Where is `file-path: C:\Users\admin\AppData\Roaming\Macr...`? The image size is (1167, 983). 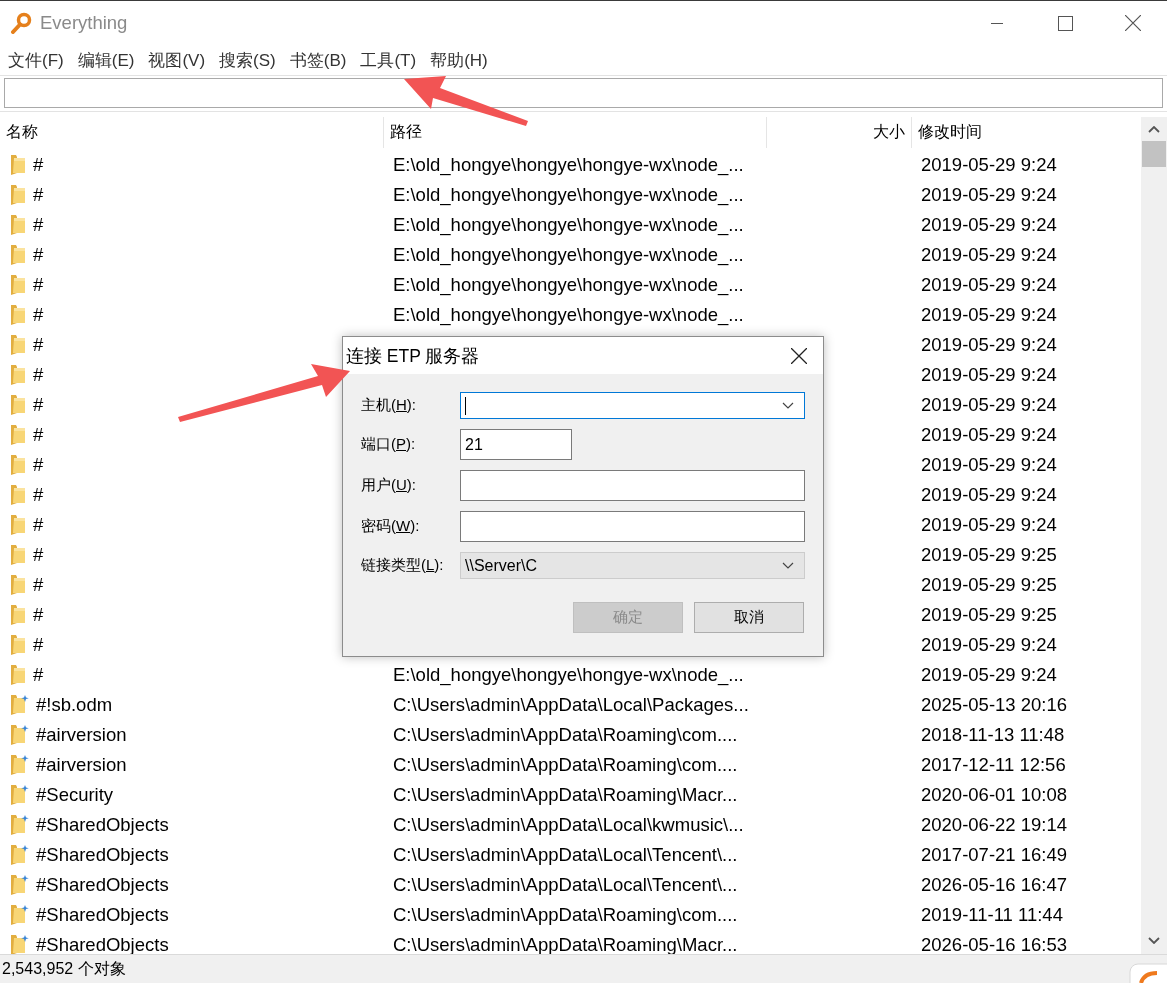
file-path: C:\Users\admin\AppData\Roaming\Macr... is located at coordinates (565, 795).